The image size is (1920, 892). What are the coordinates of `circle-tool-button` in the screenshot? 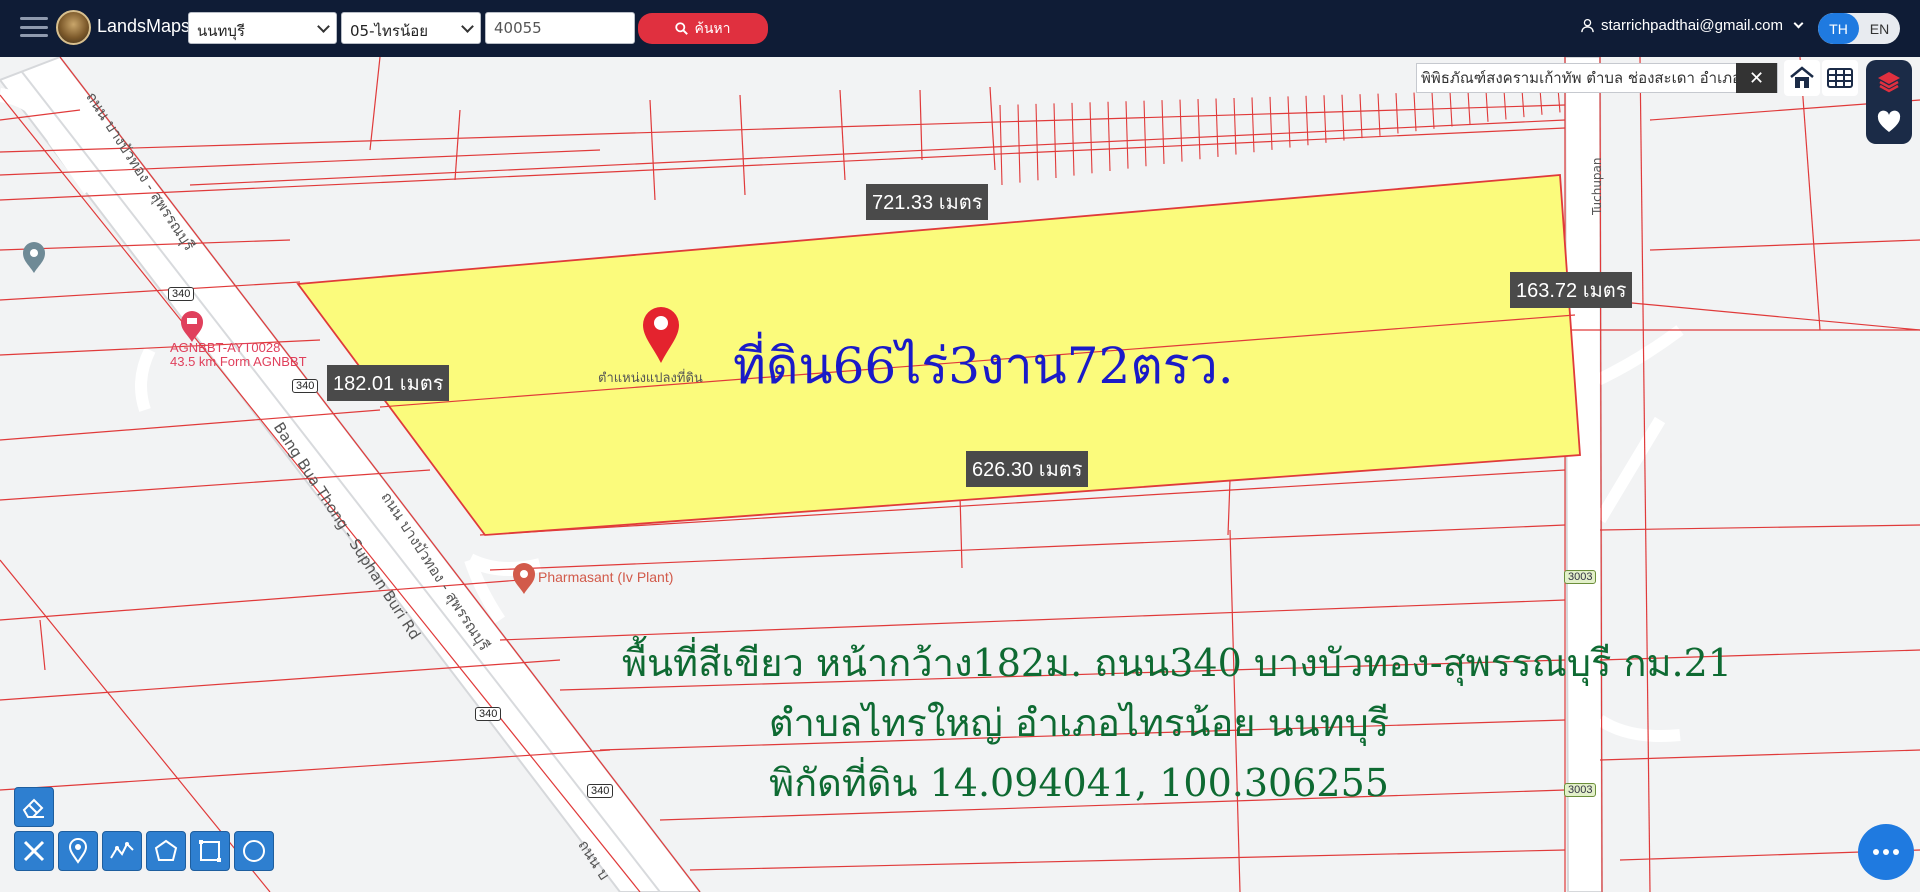 It's located at (254, 851).